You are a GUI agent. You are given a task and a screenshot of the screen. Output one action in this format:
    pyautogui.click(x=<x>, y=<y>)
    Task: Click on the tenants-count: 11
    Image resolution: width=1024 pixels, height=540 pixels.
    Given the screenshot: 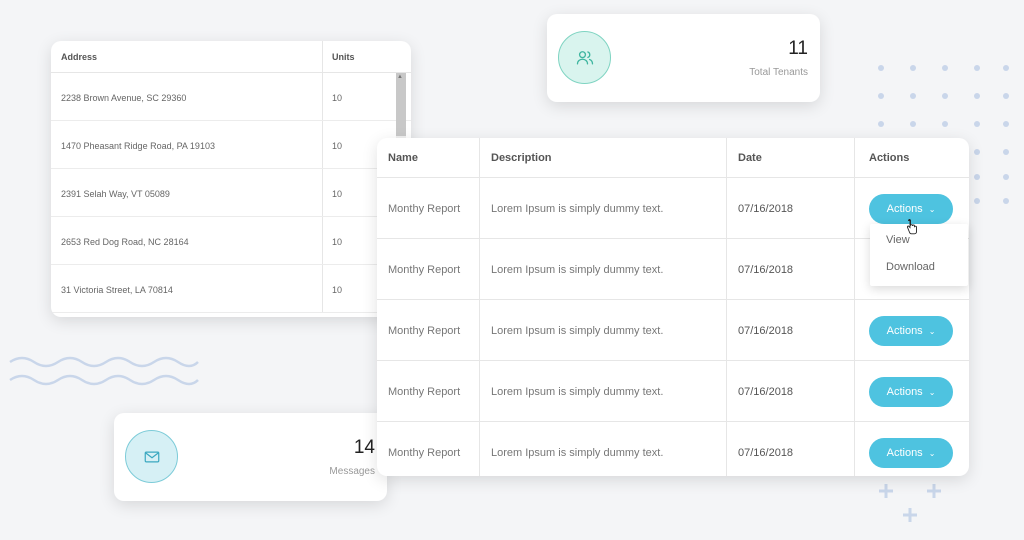 What is the action you would take?
    pyautogui.click(x=798, y=48)
    